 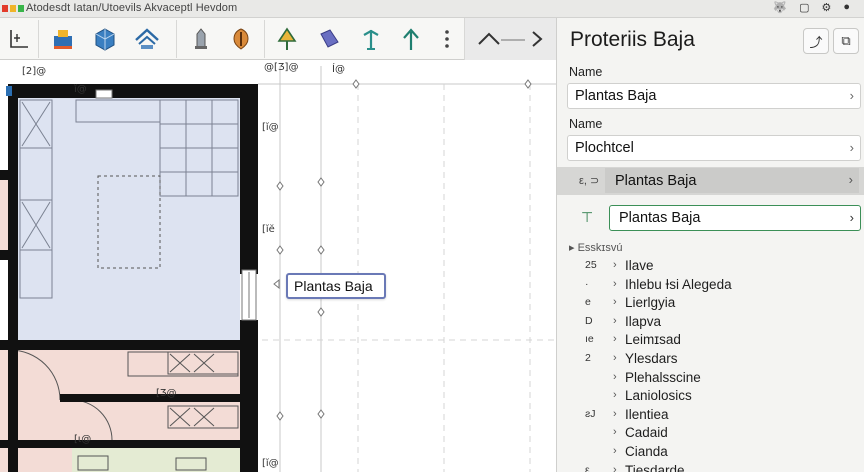 What do you see at coordinates (166, 393) in the screenshot?
I see `grid-label-7: [Ʒ@` at bounding box center [166, 393].